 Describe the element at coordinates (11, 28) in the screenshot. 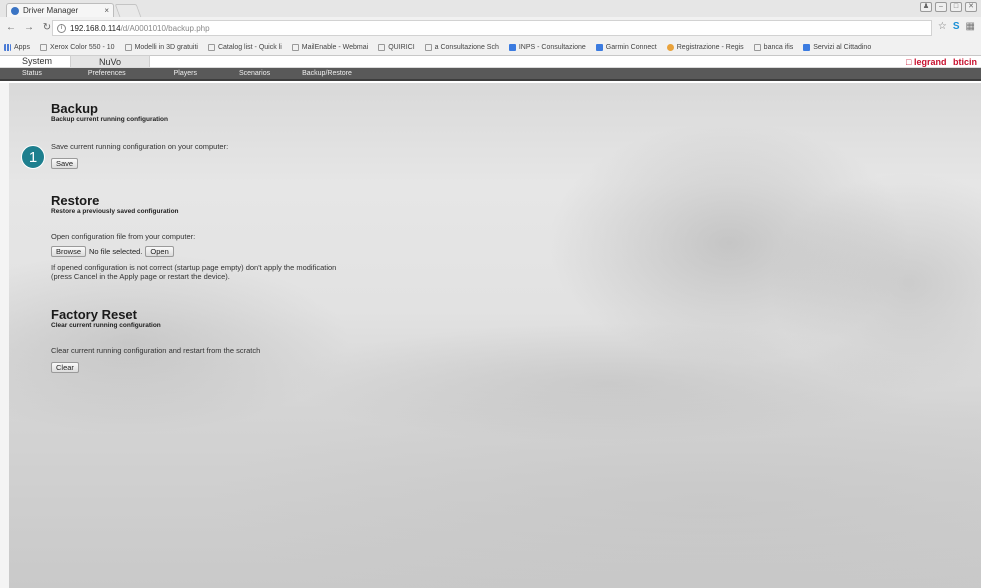

I see `back-icon: ←` at that location.